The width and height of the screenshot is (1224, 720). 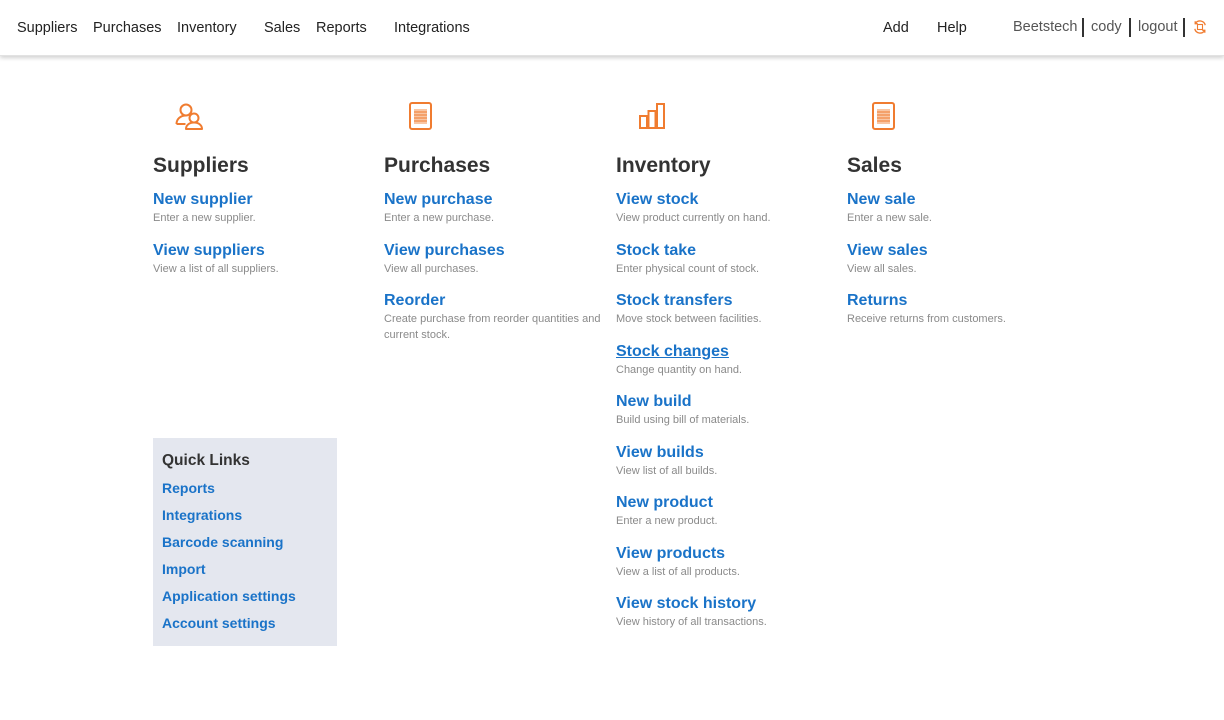 What do you see at coordinates (282, 28) in the screenshot?
I see `nav-sales: Sales` at bounding box center [282, 28].